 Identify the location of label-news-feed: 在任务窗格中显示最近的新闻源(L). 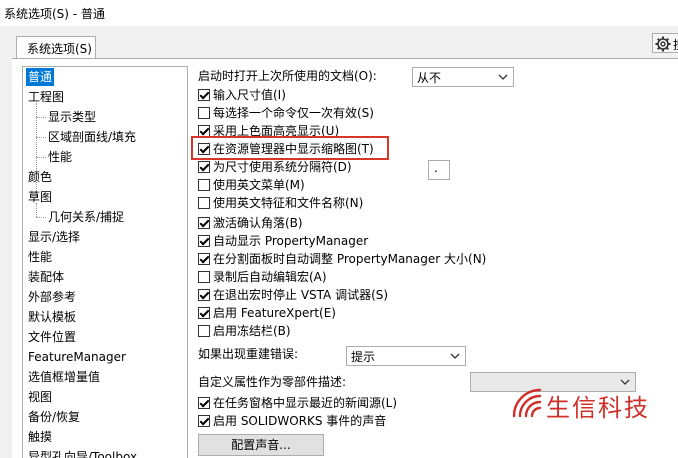
(305, 403).